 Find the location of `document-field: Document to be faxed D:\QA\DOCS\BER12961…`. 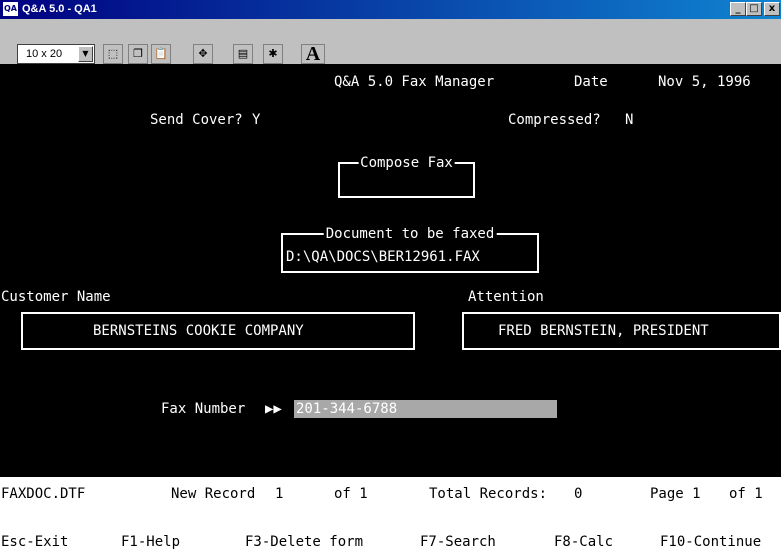

document-field: Document to be faxed D:\QA\DOCS\BER12961… is located at coordinates (410, 249).